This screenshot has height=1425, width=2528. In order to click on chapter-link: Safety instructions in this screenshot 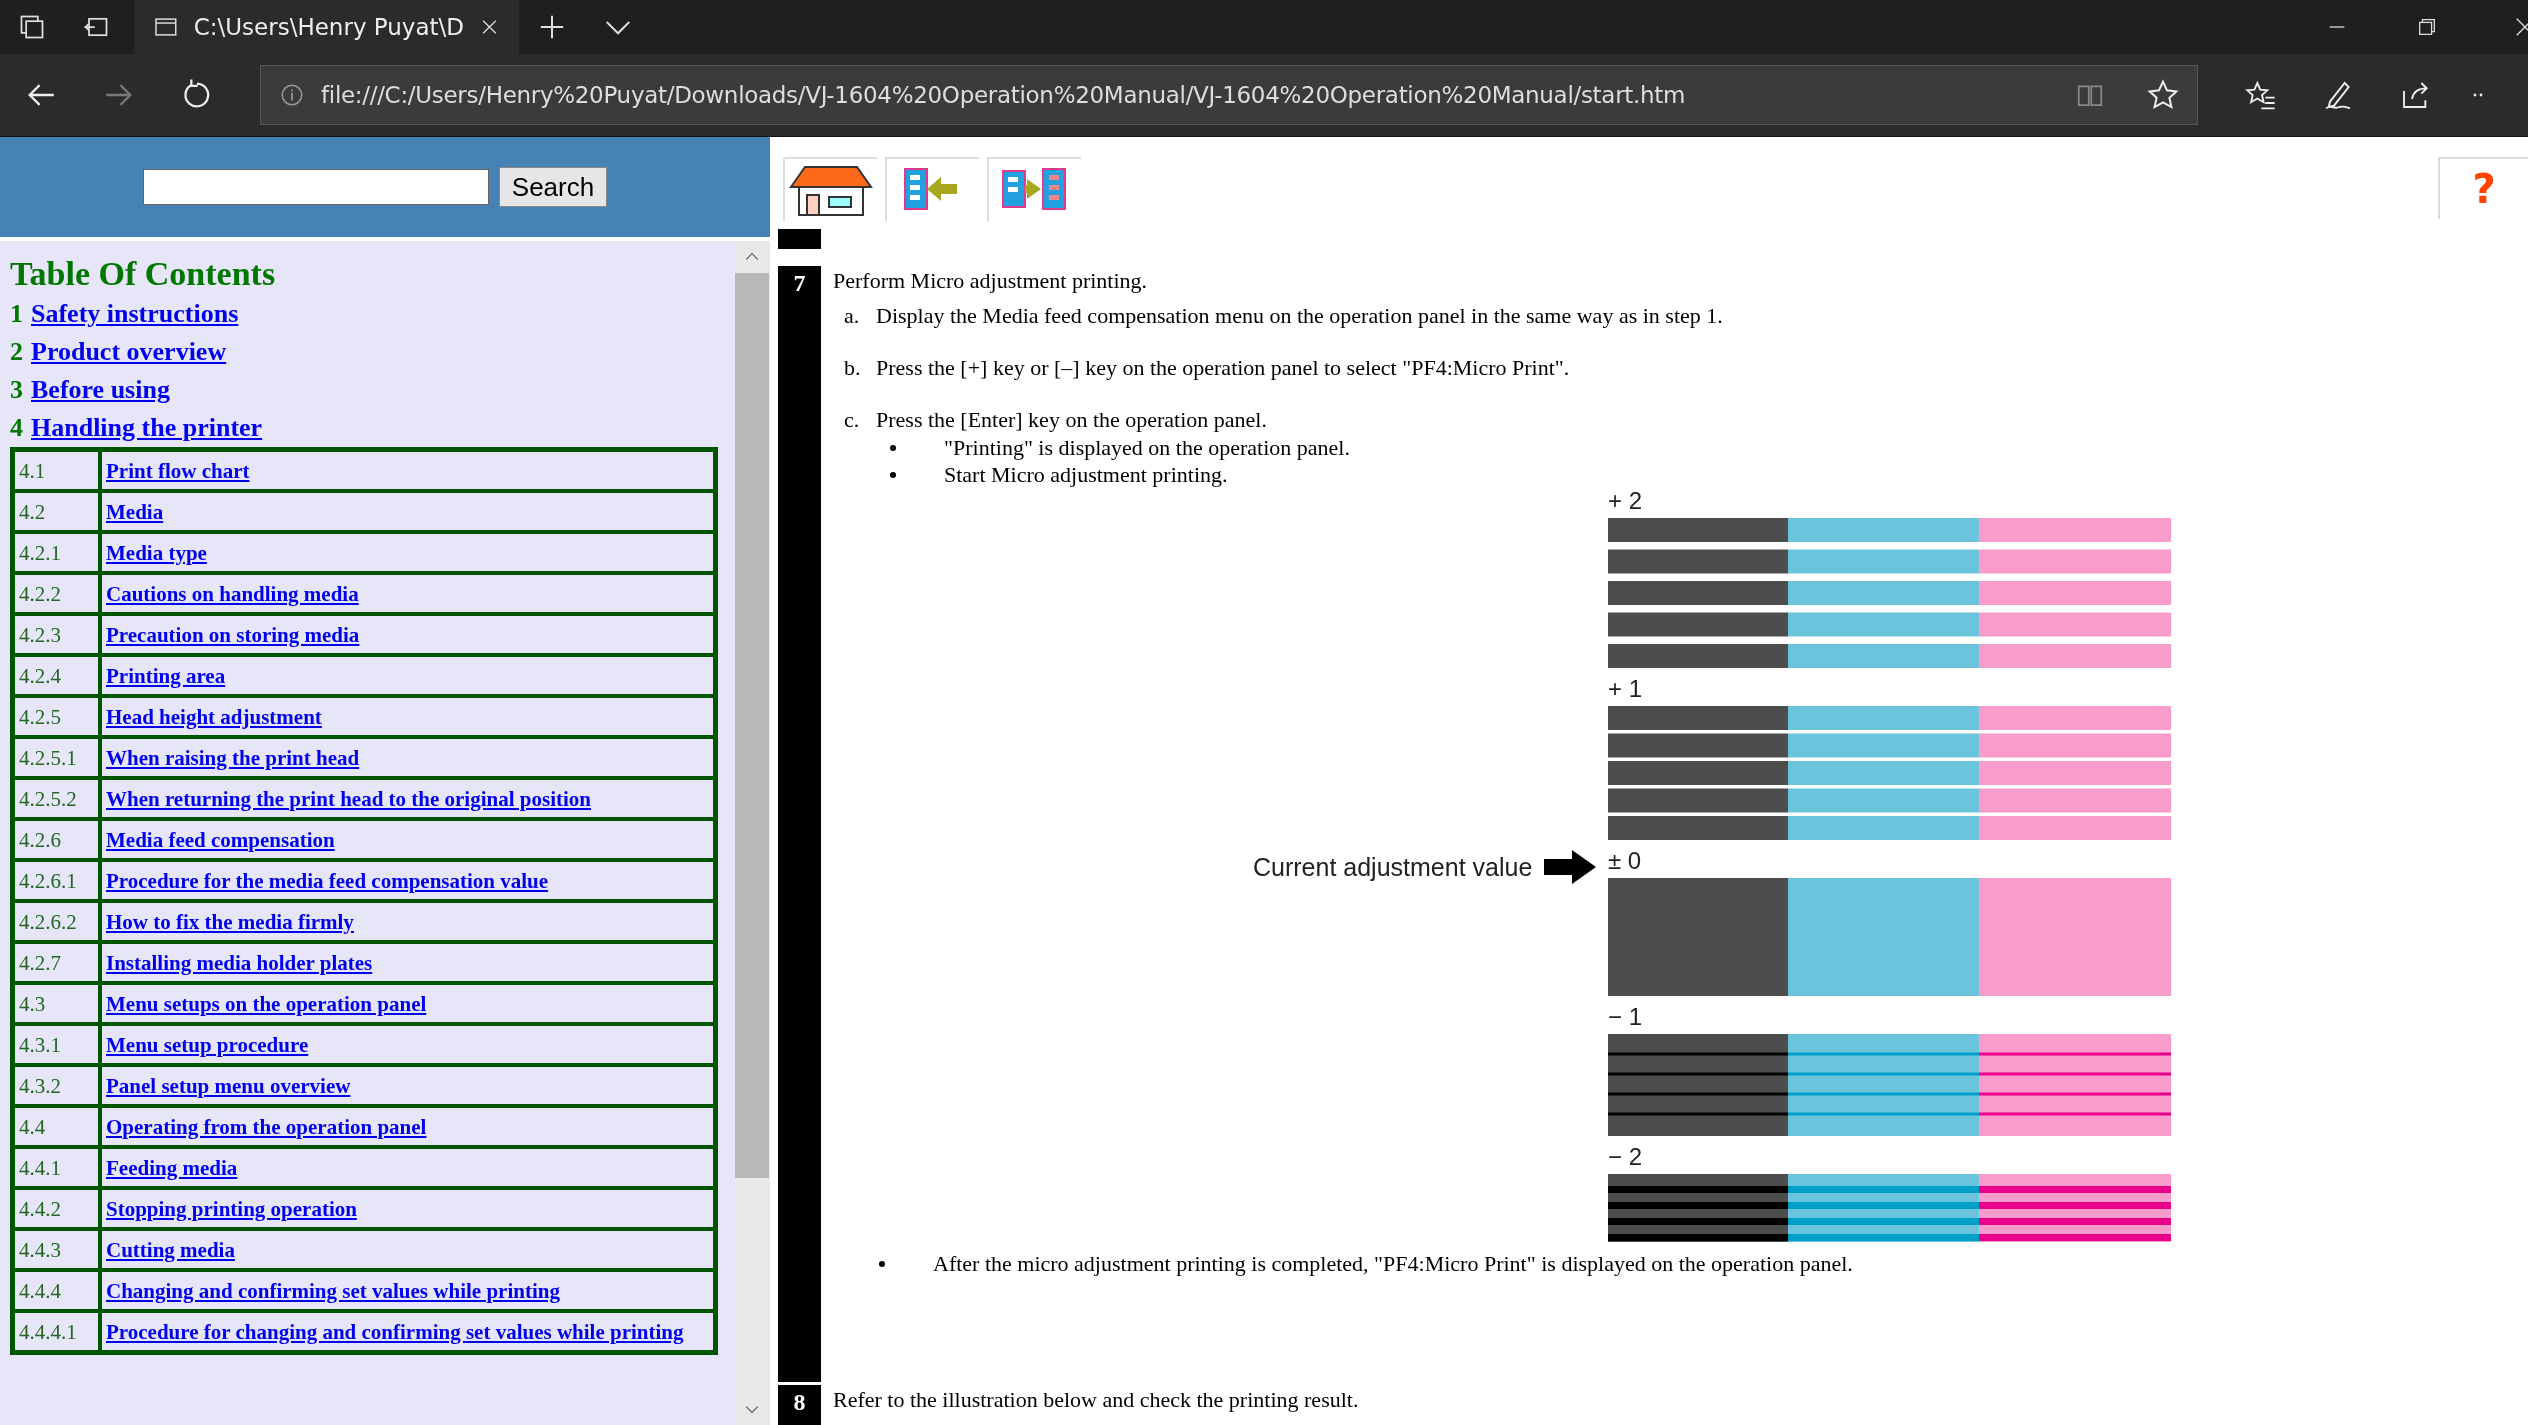, I will do `click(135, 314)`.